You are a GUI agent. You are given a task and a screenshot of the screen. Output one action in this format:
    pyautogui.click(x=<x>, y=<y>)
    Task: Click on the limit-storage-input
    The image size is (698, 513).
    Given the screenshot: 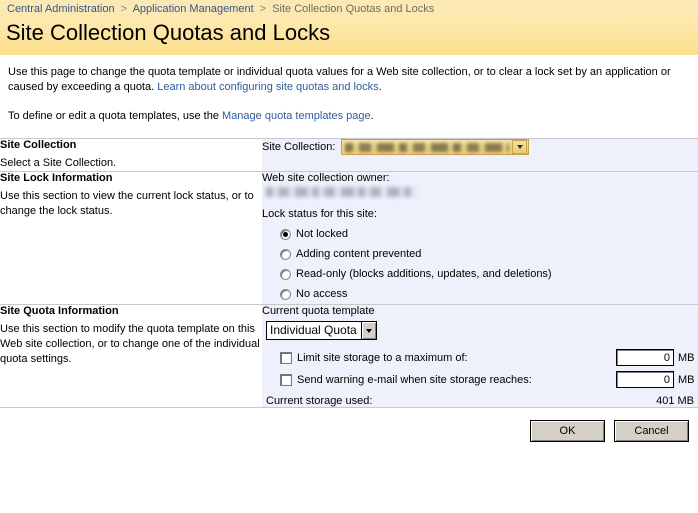 What is the action you would take?
    pyautogui.click(x=645, y=357)
    